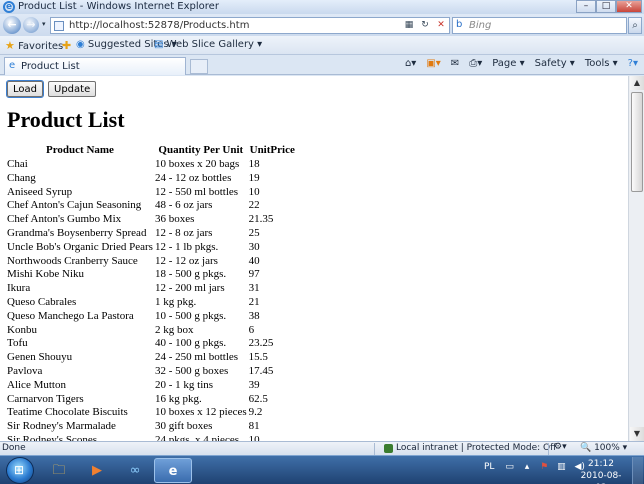  What do you see at coordinates (633, 63) in the screenshot?
I see `help-menu: ?▾` at bounding box center [633, 63].